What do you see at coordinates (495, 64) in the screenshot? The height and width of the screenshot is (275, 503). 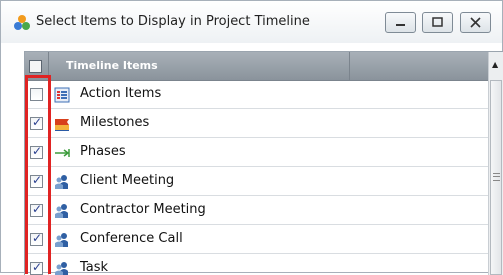 I see `scroll-up-arrow-icon: ▲` at bounding box center [495, 64].